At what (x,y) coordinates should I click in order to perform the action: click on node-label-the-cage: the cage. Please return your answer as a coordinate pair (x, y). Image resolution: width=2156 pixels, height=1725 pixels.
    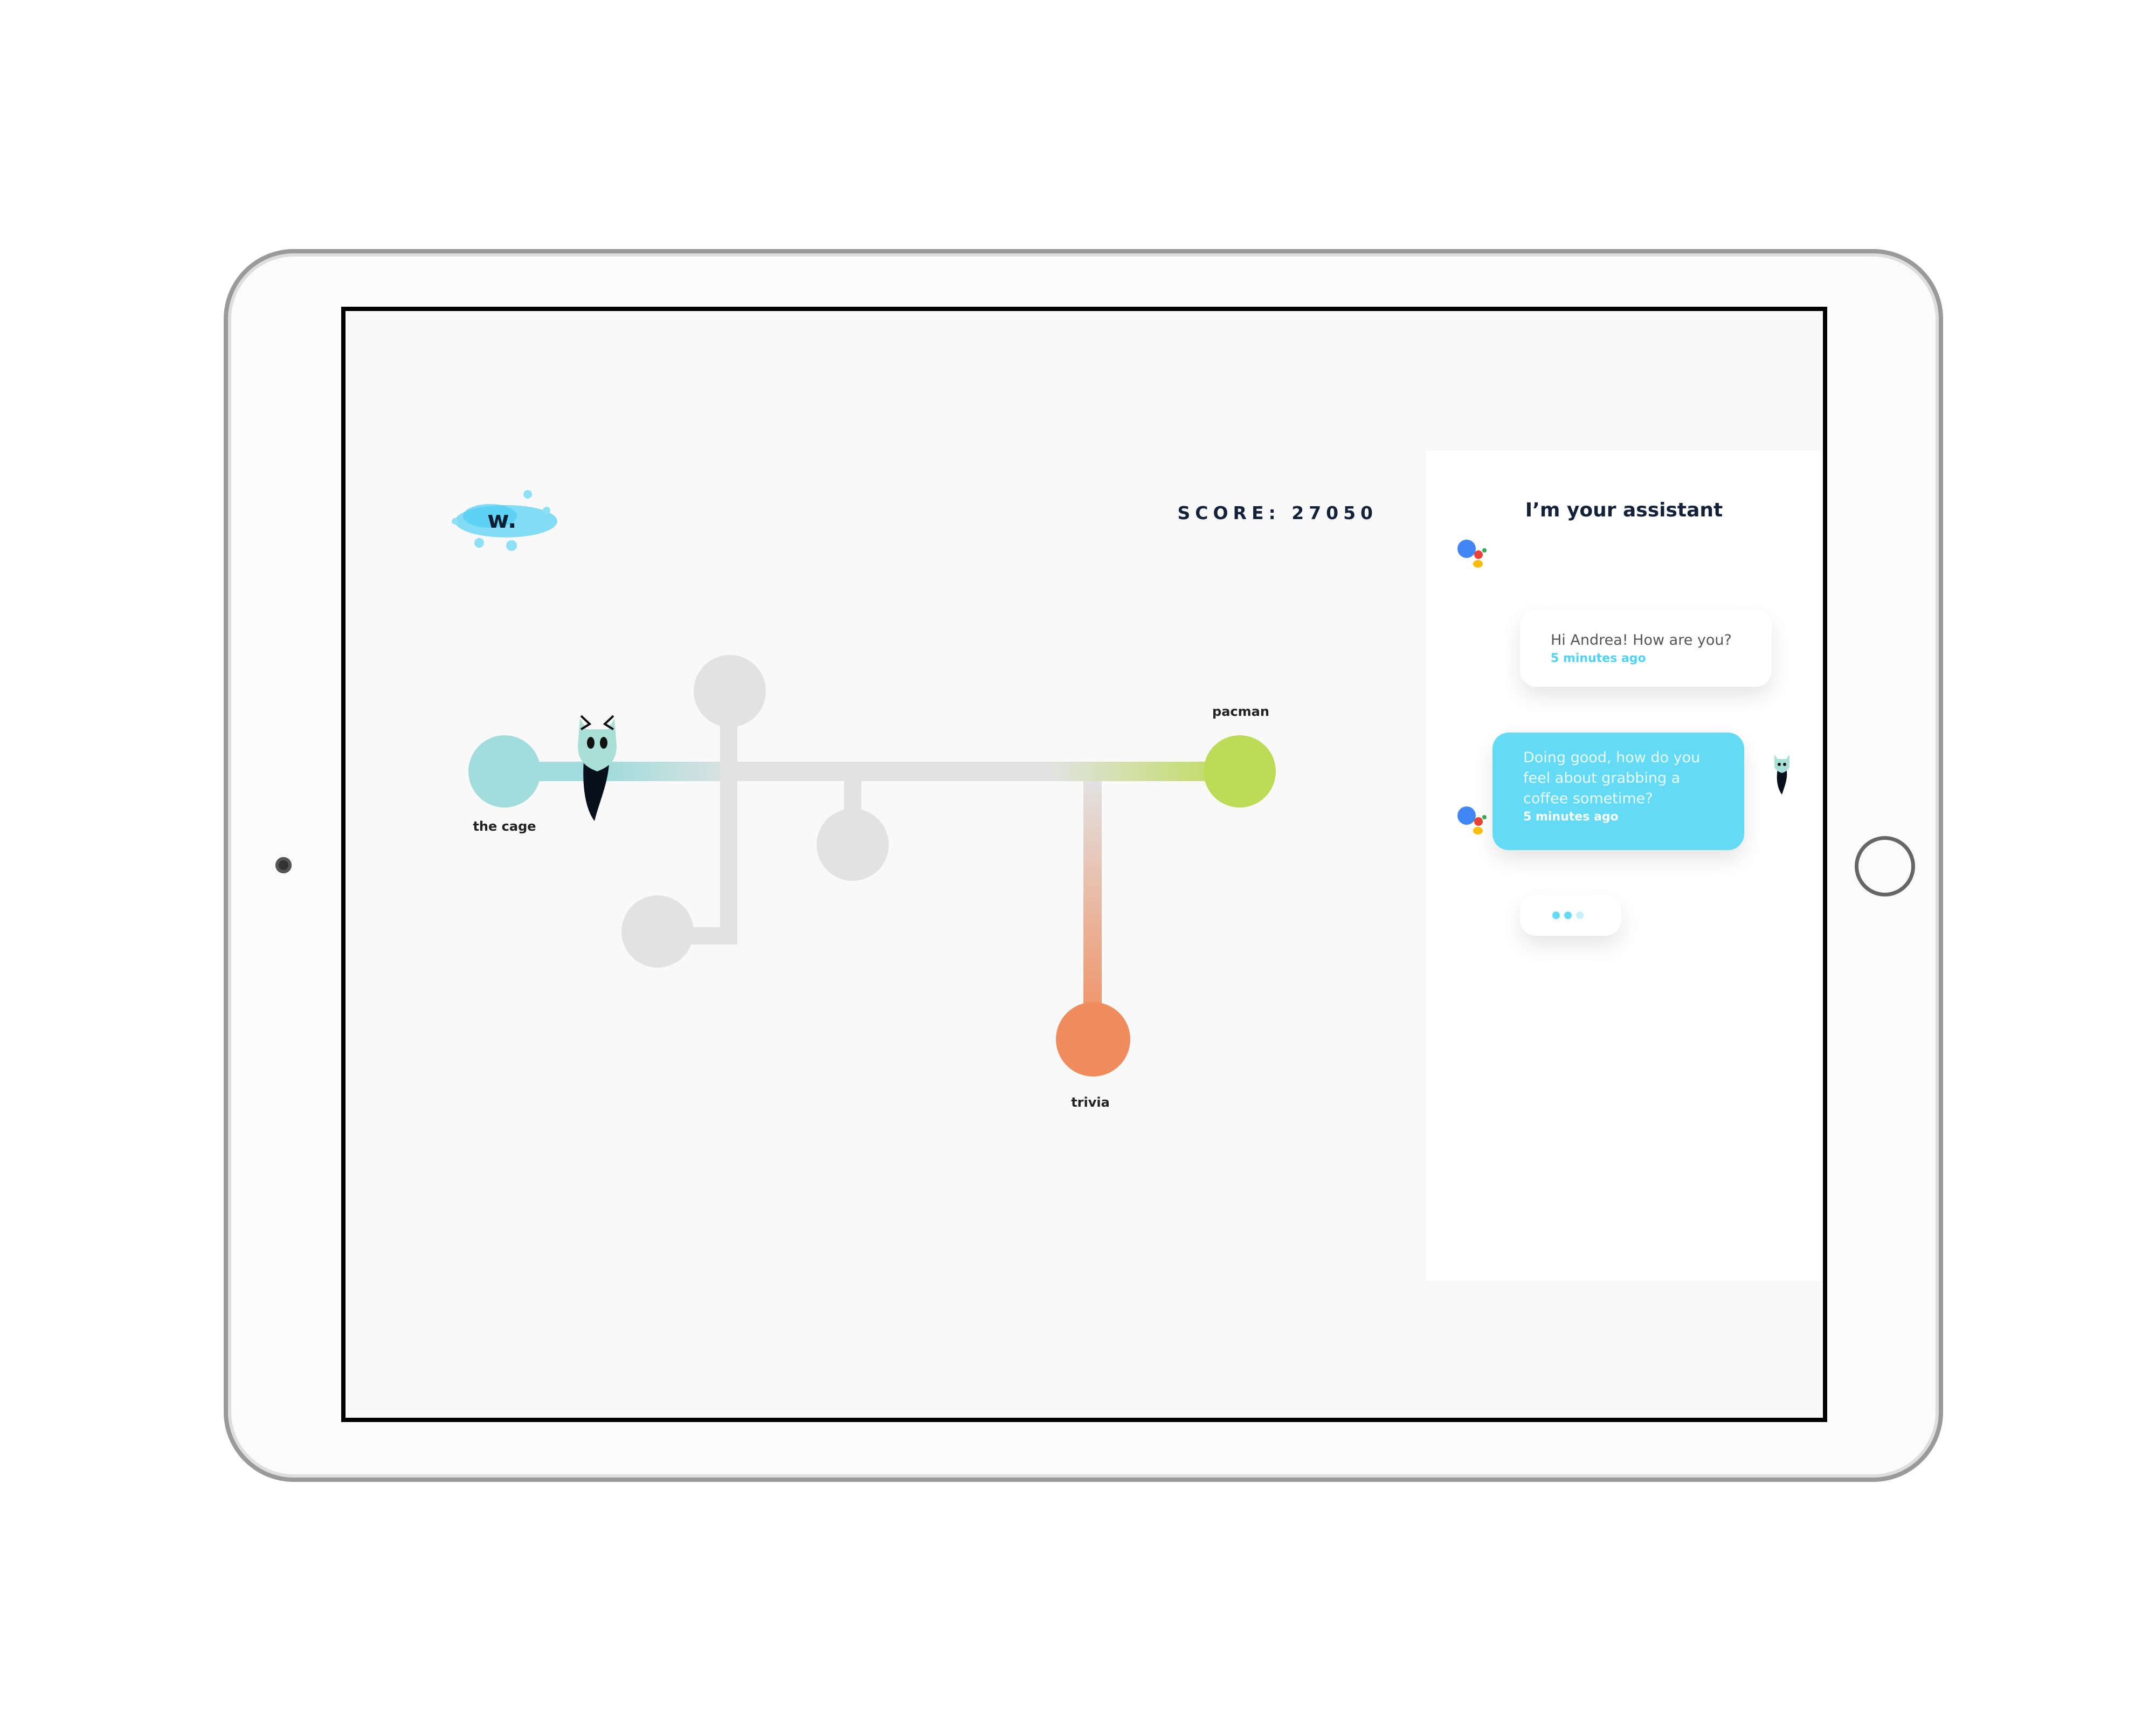
    Looking at the image, I should click on (504, 826).